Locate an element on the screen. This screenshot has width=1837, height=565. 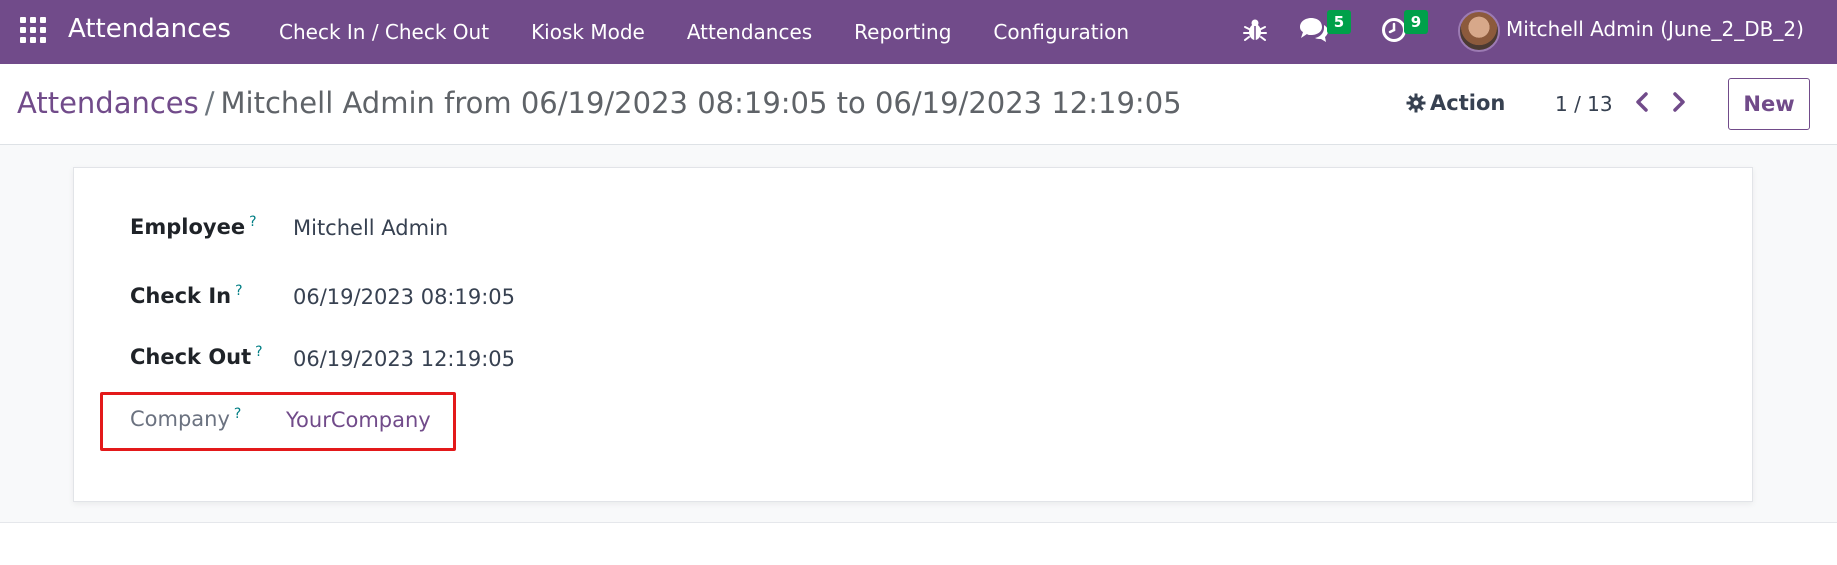
breadcrumb-root: Attendances is located at coordinates (108, 103).